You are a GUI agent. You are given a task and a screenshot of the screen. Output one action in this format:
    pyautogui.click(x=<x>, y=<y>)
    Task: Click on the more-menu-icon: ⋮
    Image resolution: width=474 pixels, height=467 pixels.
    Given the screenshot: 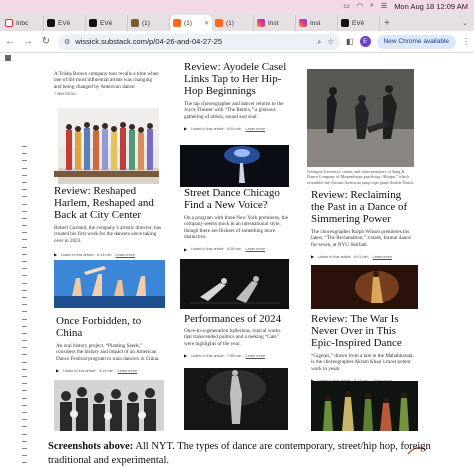 What is the action you would take?
    pyautogui.click(x=466, y=41)
    